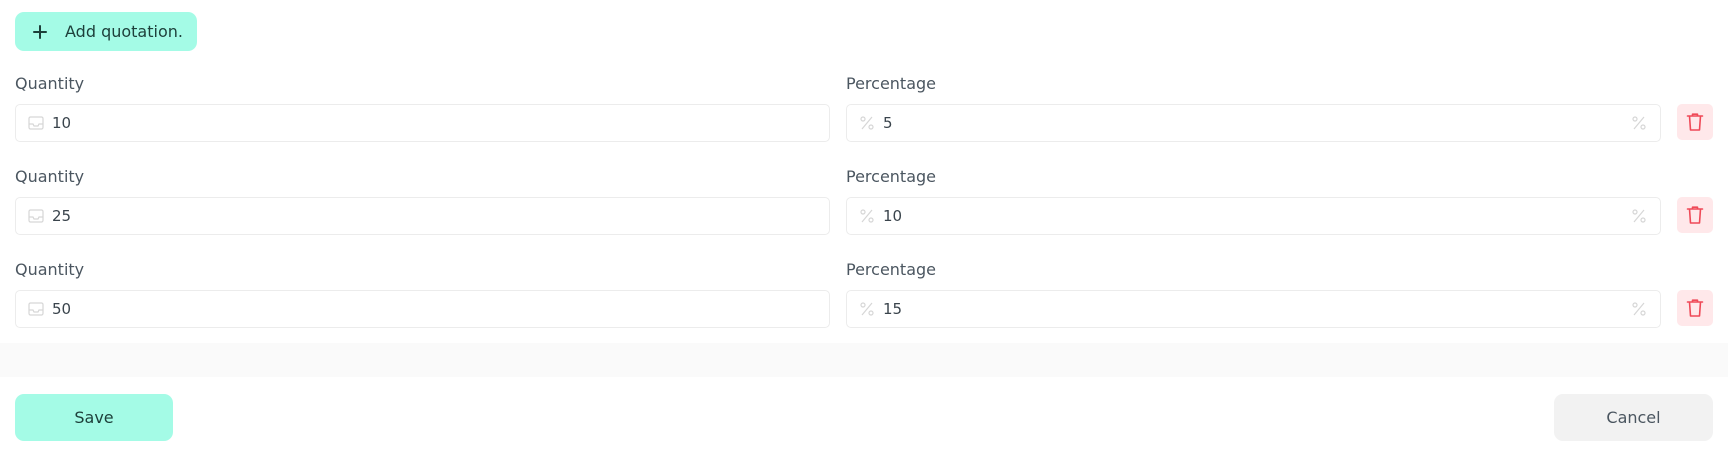  Describe the element at coordinates (40, 32) in the screenshot. I see `plus-icon` at that location.